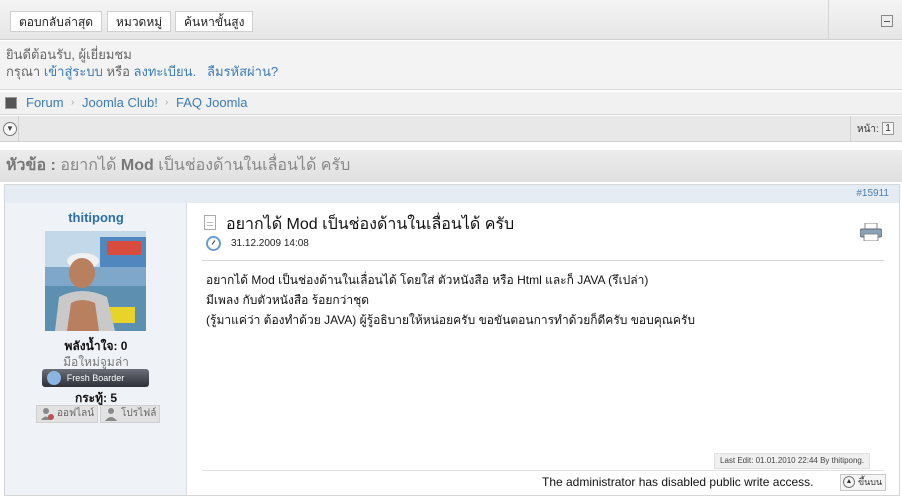 The height and width of the screenshot is (499, 902). I want to click on topic-title-post: เป็นช่องด้านในเลื่อนได้ ครับ, so click(254, 165).